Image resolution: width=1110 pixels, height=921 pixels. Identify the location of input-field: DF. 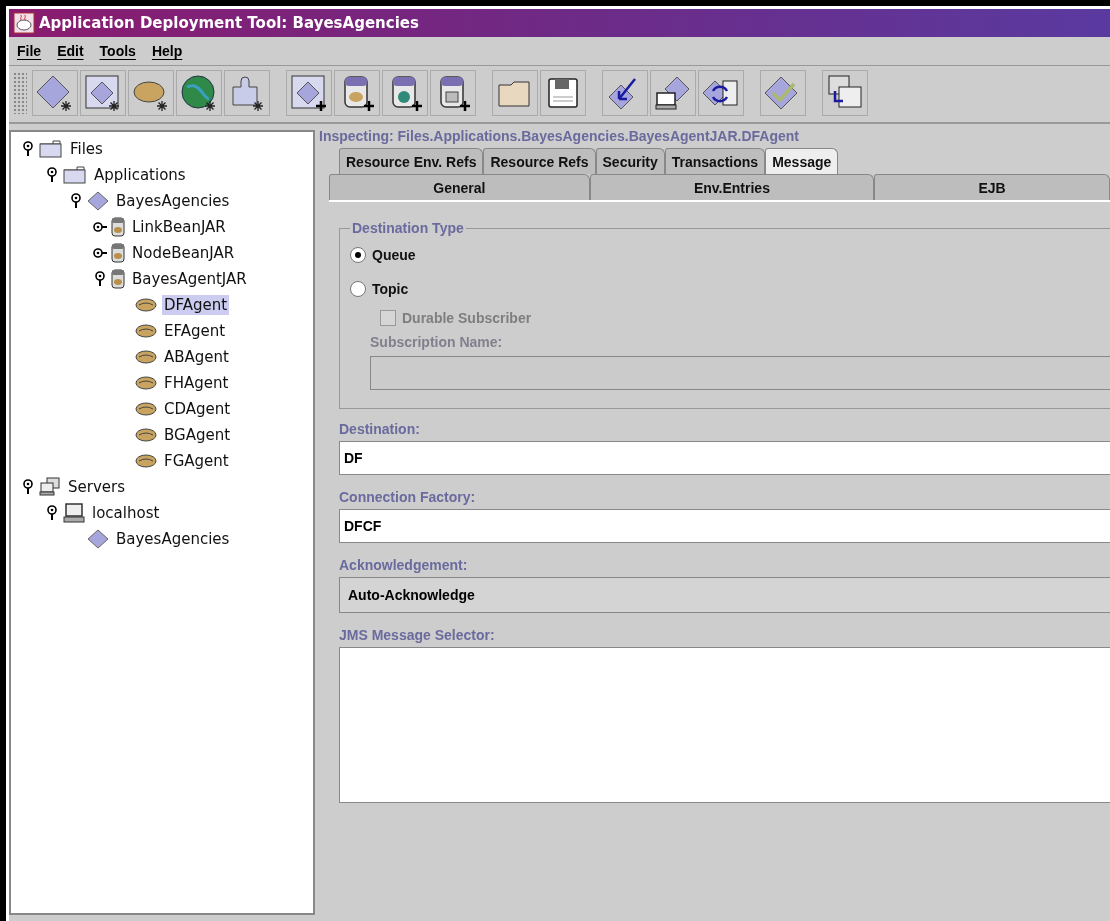
(724, 458).